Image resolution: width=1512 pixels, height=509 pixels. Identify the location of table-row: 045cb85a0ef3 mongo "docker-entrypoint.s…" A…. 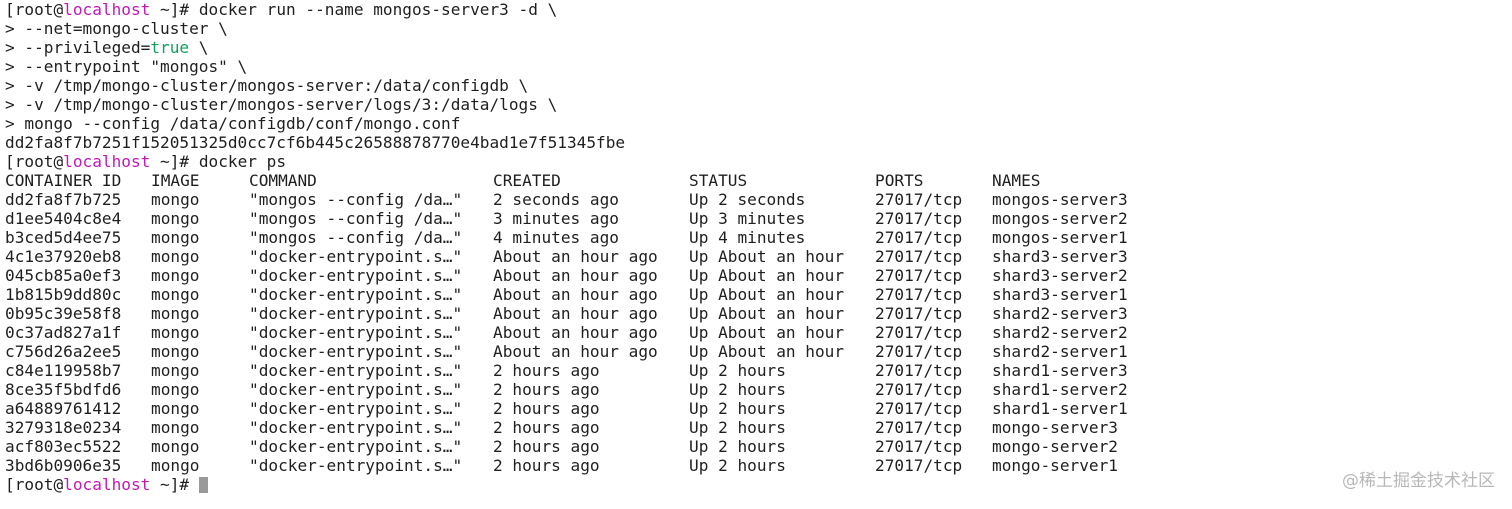
(758, 275).